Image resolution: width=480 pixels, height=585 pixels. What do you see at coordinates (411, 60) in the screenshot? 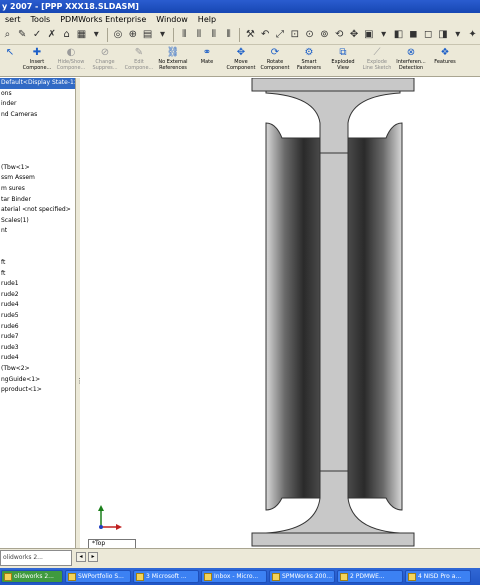
I see `command-interference-button: ⊗ Interferen... Detection` at bounding box center [411, 60].